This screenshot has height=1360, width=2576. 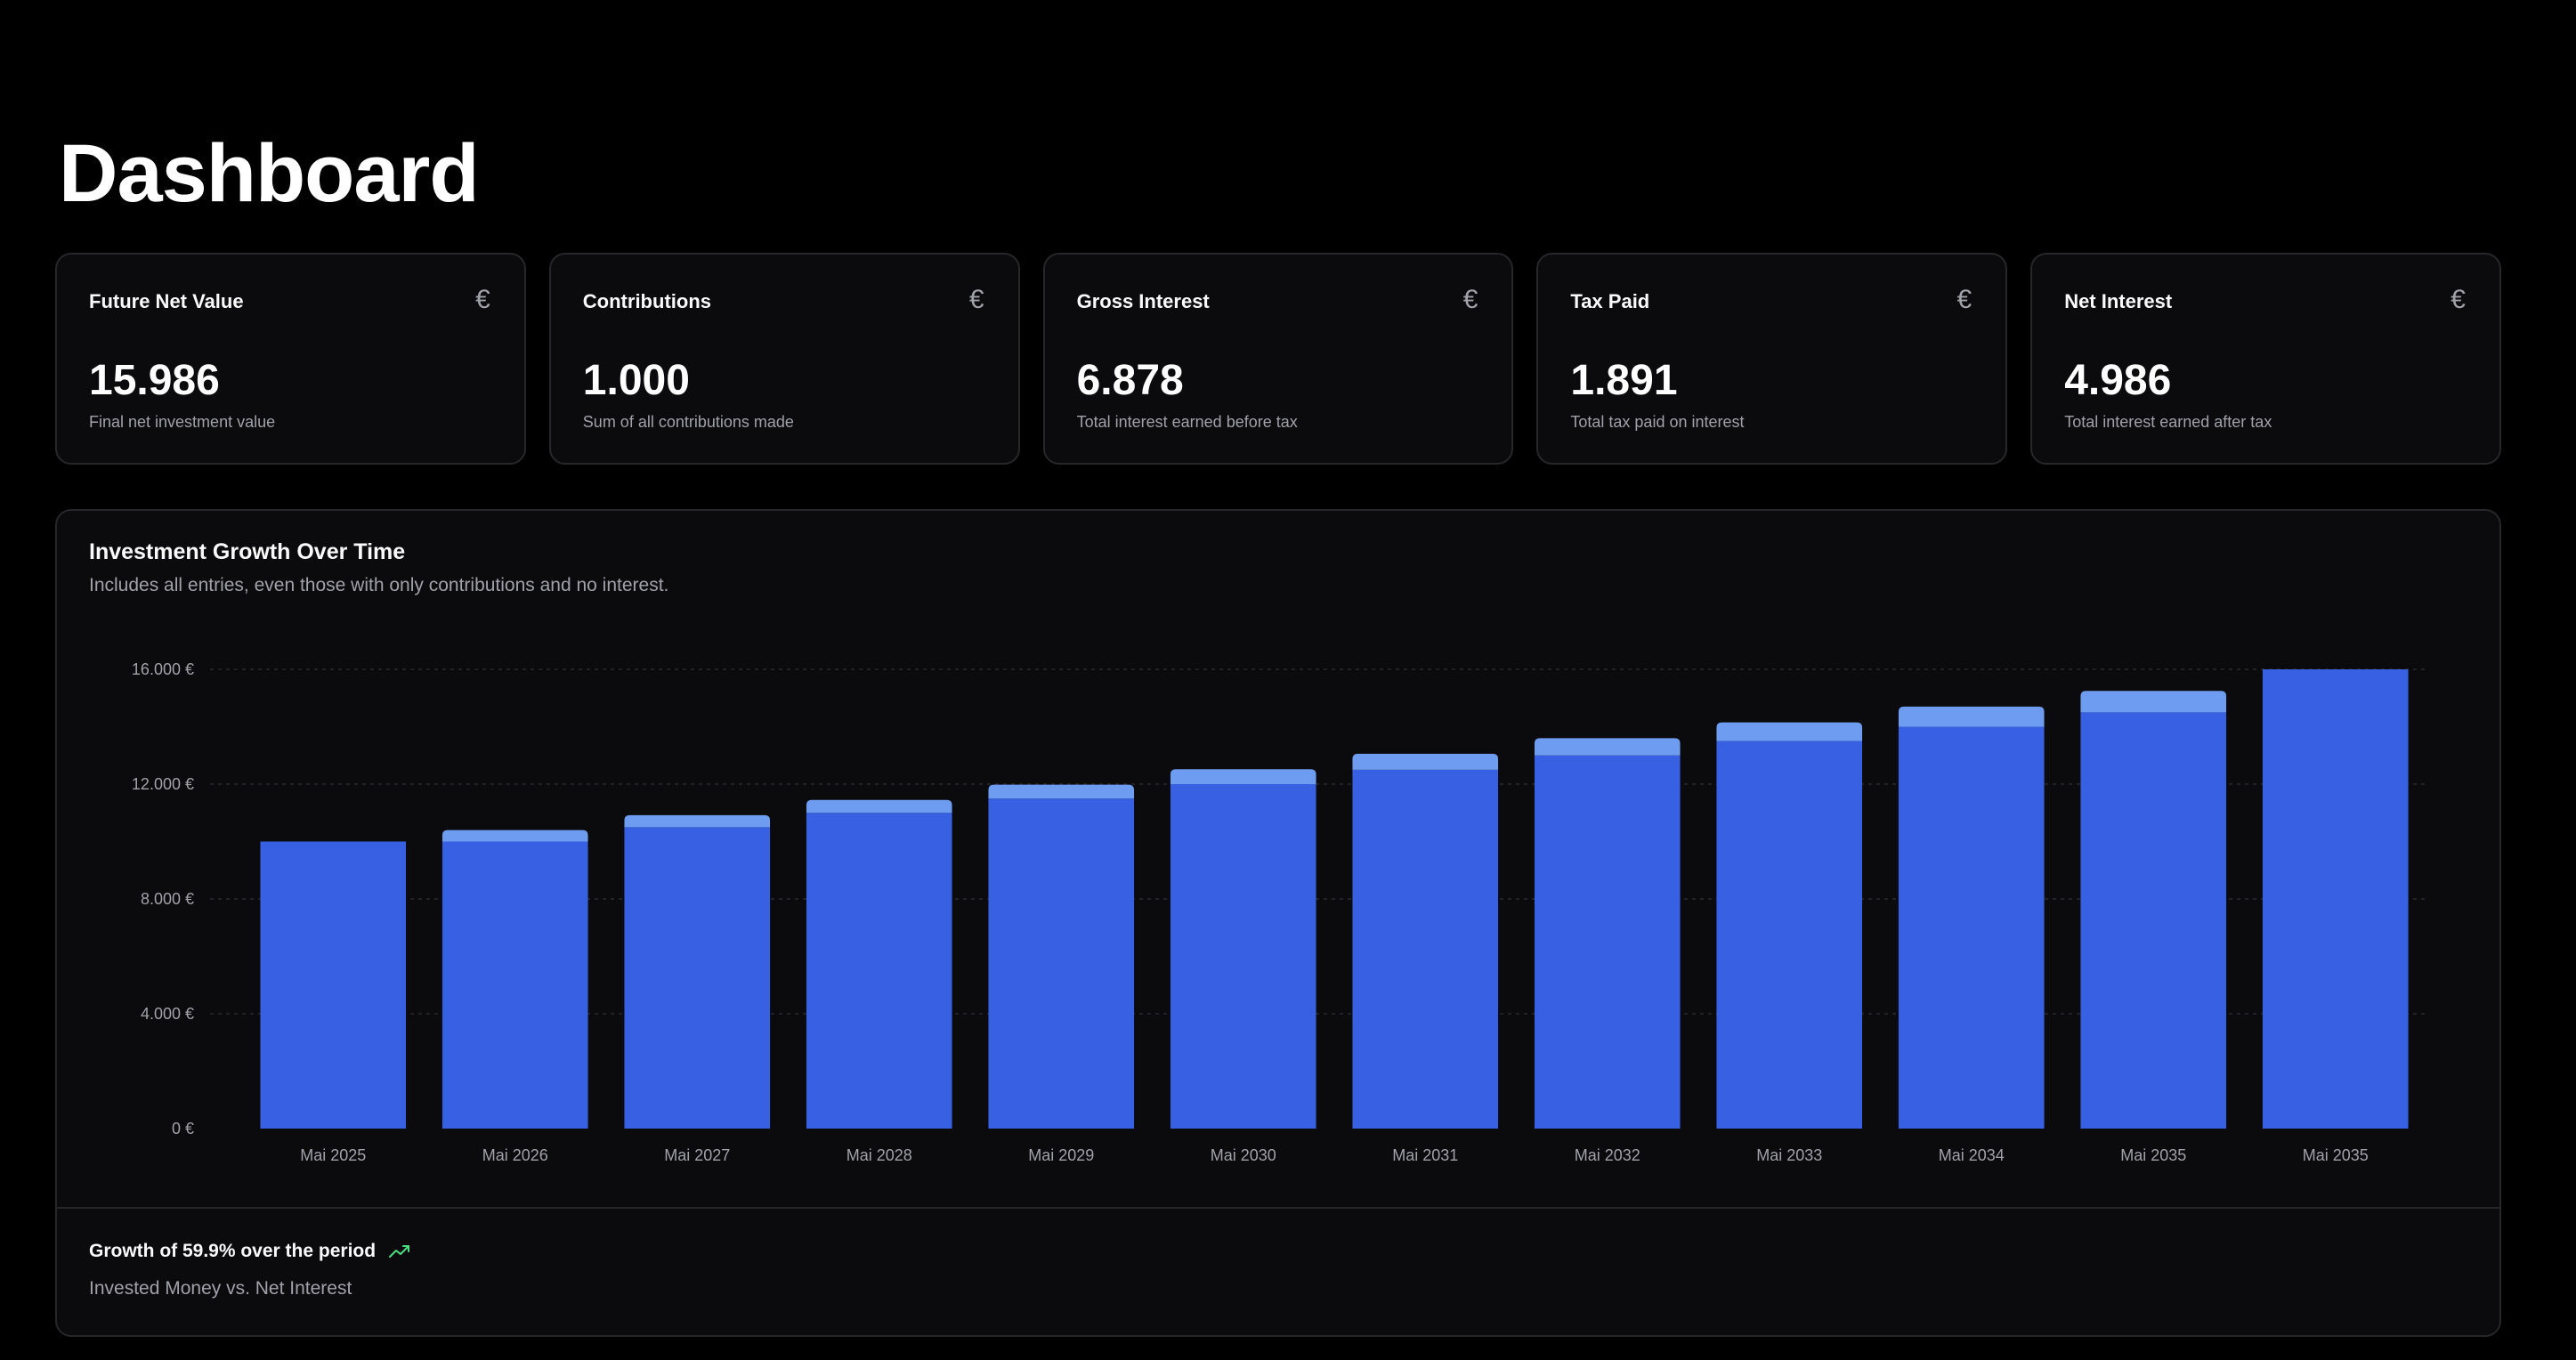 I want to click on y-tick-label: 0 €, so click(x=183, y=1129).